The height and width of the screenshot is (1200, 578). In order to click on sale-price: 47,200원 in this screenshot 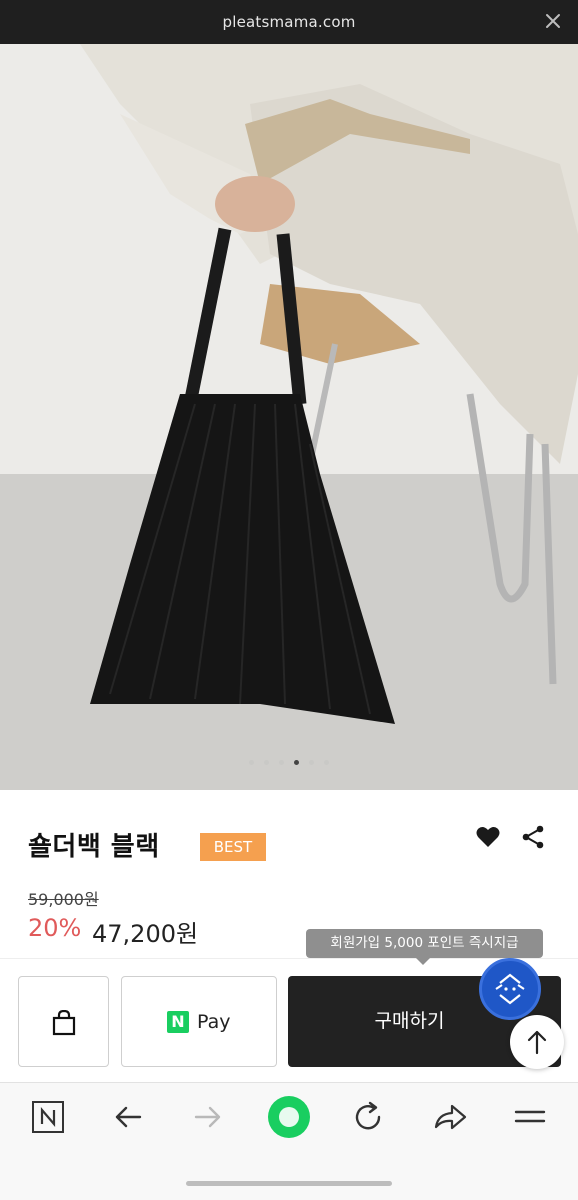, I will do `click(145, 934)`.